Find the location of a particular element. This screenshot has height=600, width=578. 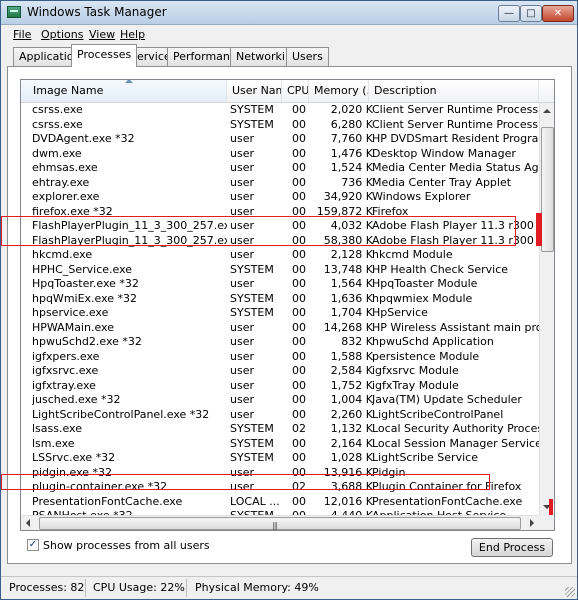

horizontal-scrollbar: ||| is located at coordinates (280, 522).